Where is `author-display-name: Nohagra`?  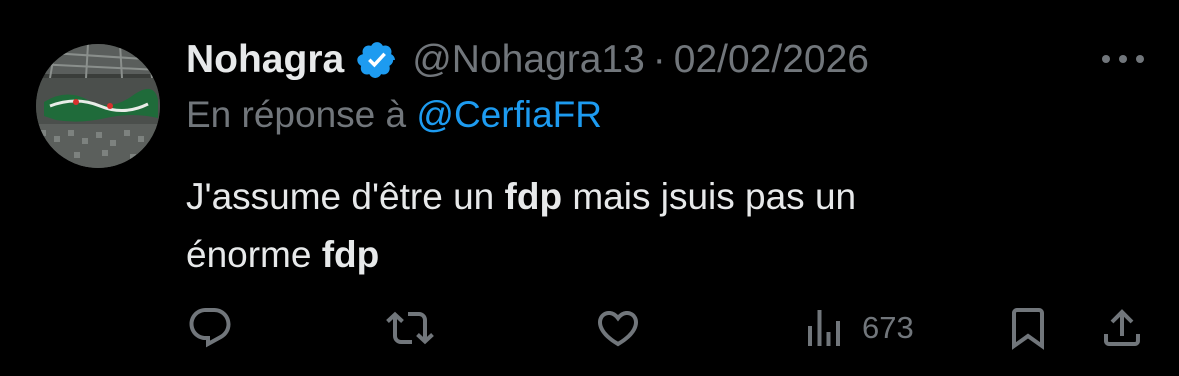 author-display-name: Nohagra is located at coordinates (265, 60).